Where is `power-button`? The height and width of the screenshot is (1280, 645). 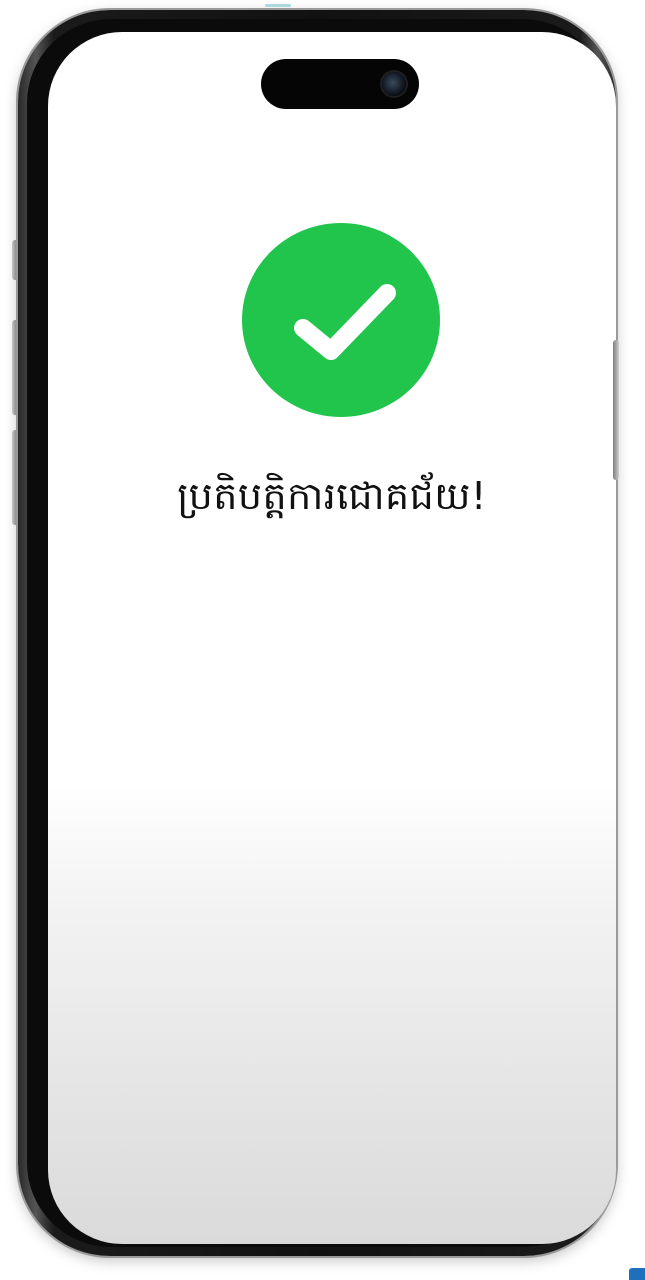
power-button is located at coordinates (616, 410).